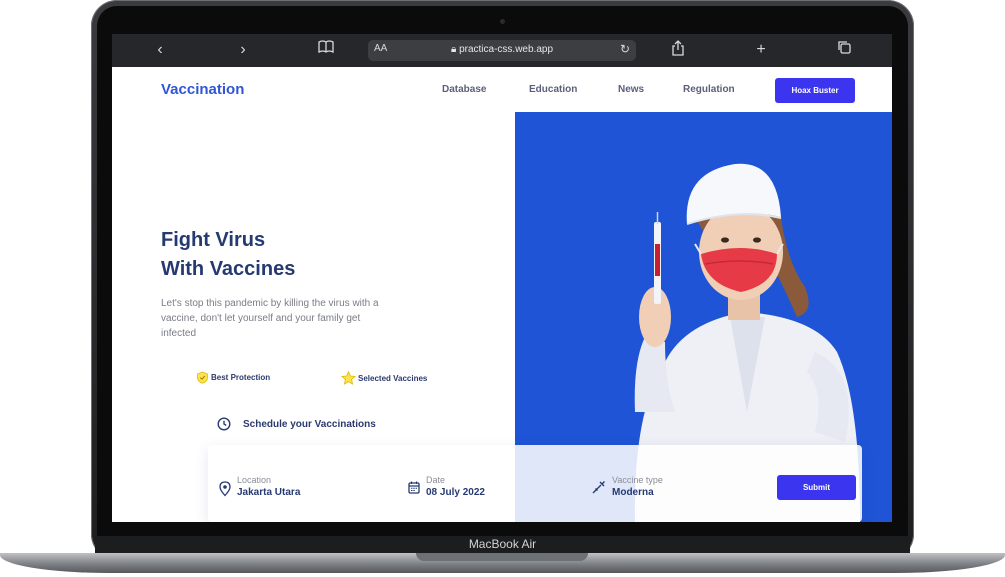 The width and height of the screenshot is (1005, 577). I want to click on nav-link-database: Database, so click(464, 89).